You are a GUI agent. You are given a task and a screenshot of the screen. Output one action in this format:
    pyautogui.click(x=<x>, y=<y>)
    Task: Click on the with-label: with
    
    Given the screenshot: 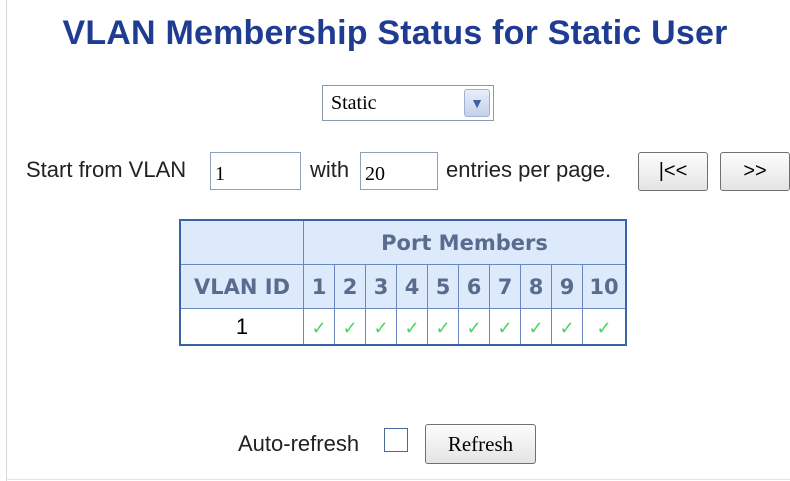 What is the action you would take?
    pyautogui.click(x=330, y=169)
    